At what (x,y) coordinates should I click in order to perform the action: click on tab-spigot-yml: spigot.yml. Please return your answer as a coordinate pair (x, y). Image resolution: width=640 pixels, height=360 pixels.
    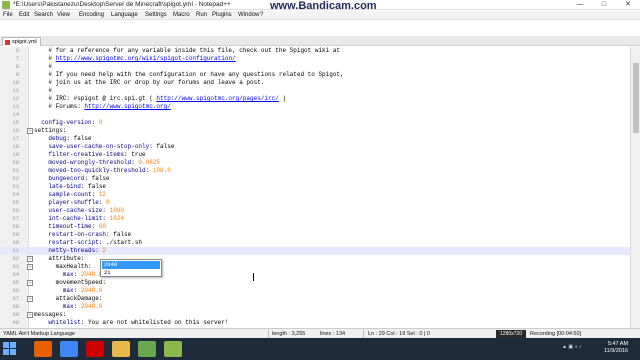
    Looking at the image, I should click on (21, 41).